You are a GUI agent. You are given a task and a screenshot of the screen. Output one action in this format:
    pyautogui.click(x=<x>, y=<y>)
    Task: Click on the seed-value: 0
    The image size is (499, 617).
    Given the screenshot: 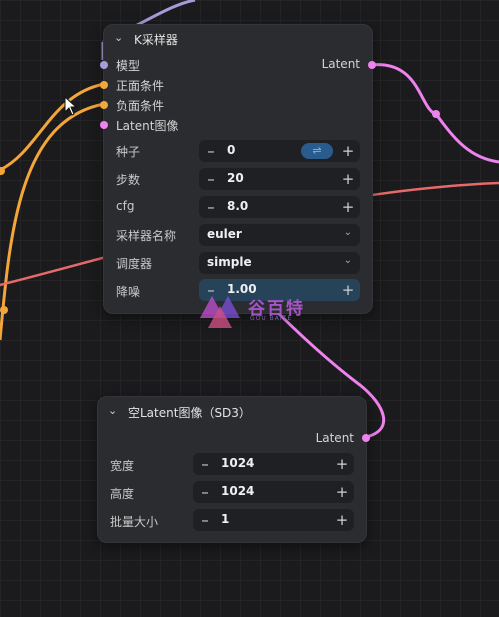 What is the action you would take?
    pyautogui.click(x=231, y=150)
    